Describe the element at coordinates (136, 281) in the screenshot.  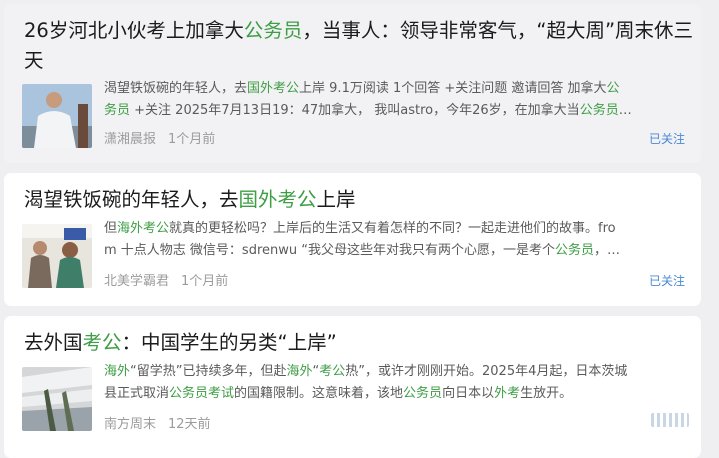
I see `article-source: 北美学霸君` at that location.